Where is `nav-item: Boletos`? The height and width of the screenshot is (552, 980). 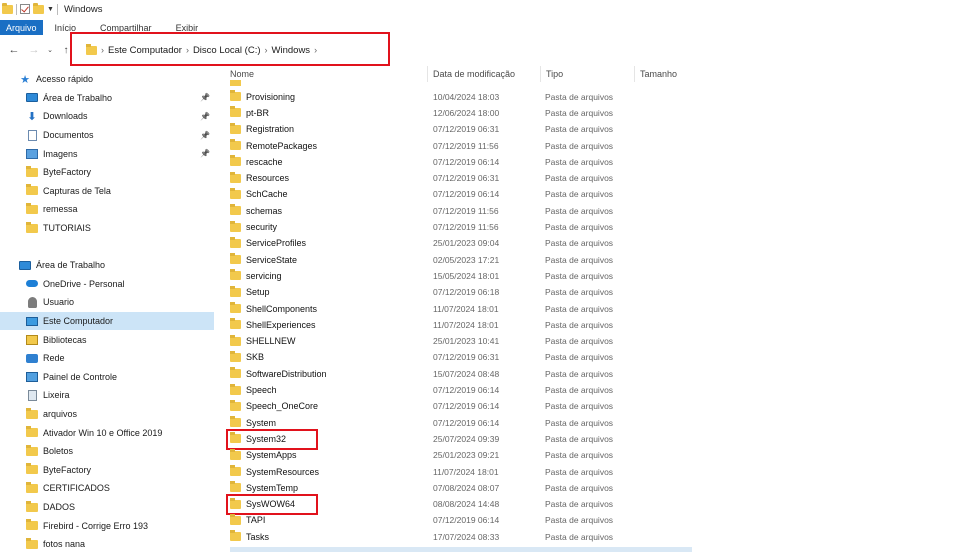 nav-item: Boletos is located at coordinates (107, 451).